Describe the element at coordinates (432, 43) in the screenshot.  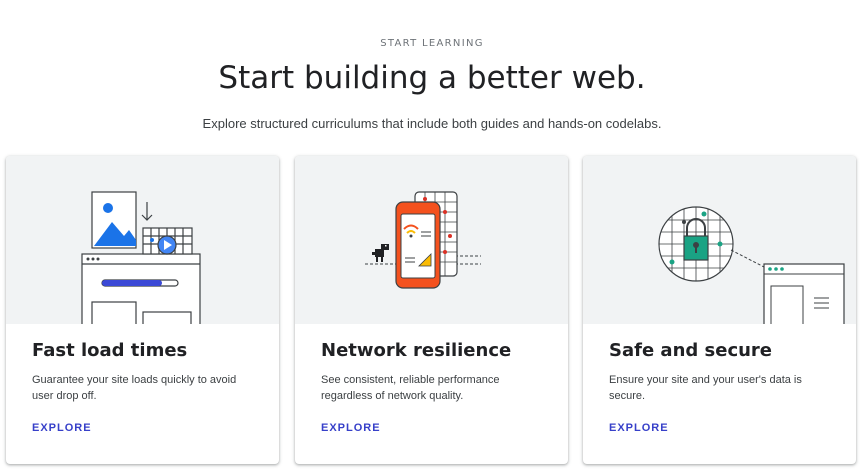
I see `section-eyebrow: START LEARNING` at that location.